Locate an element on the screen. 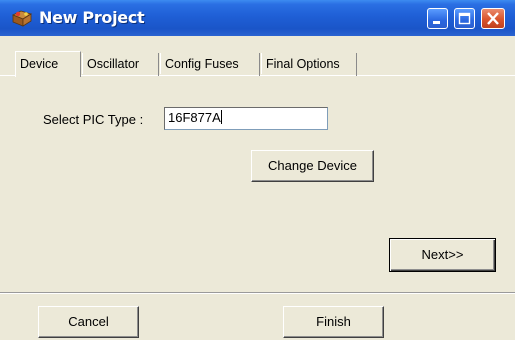 The width and height of the screenshot is (515, 340). next-button: Next>> is located at coordinates (442, 255).